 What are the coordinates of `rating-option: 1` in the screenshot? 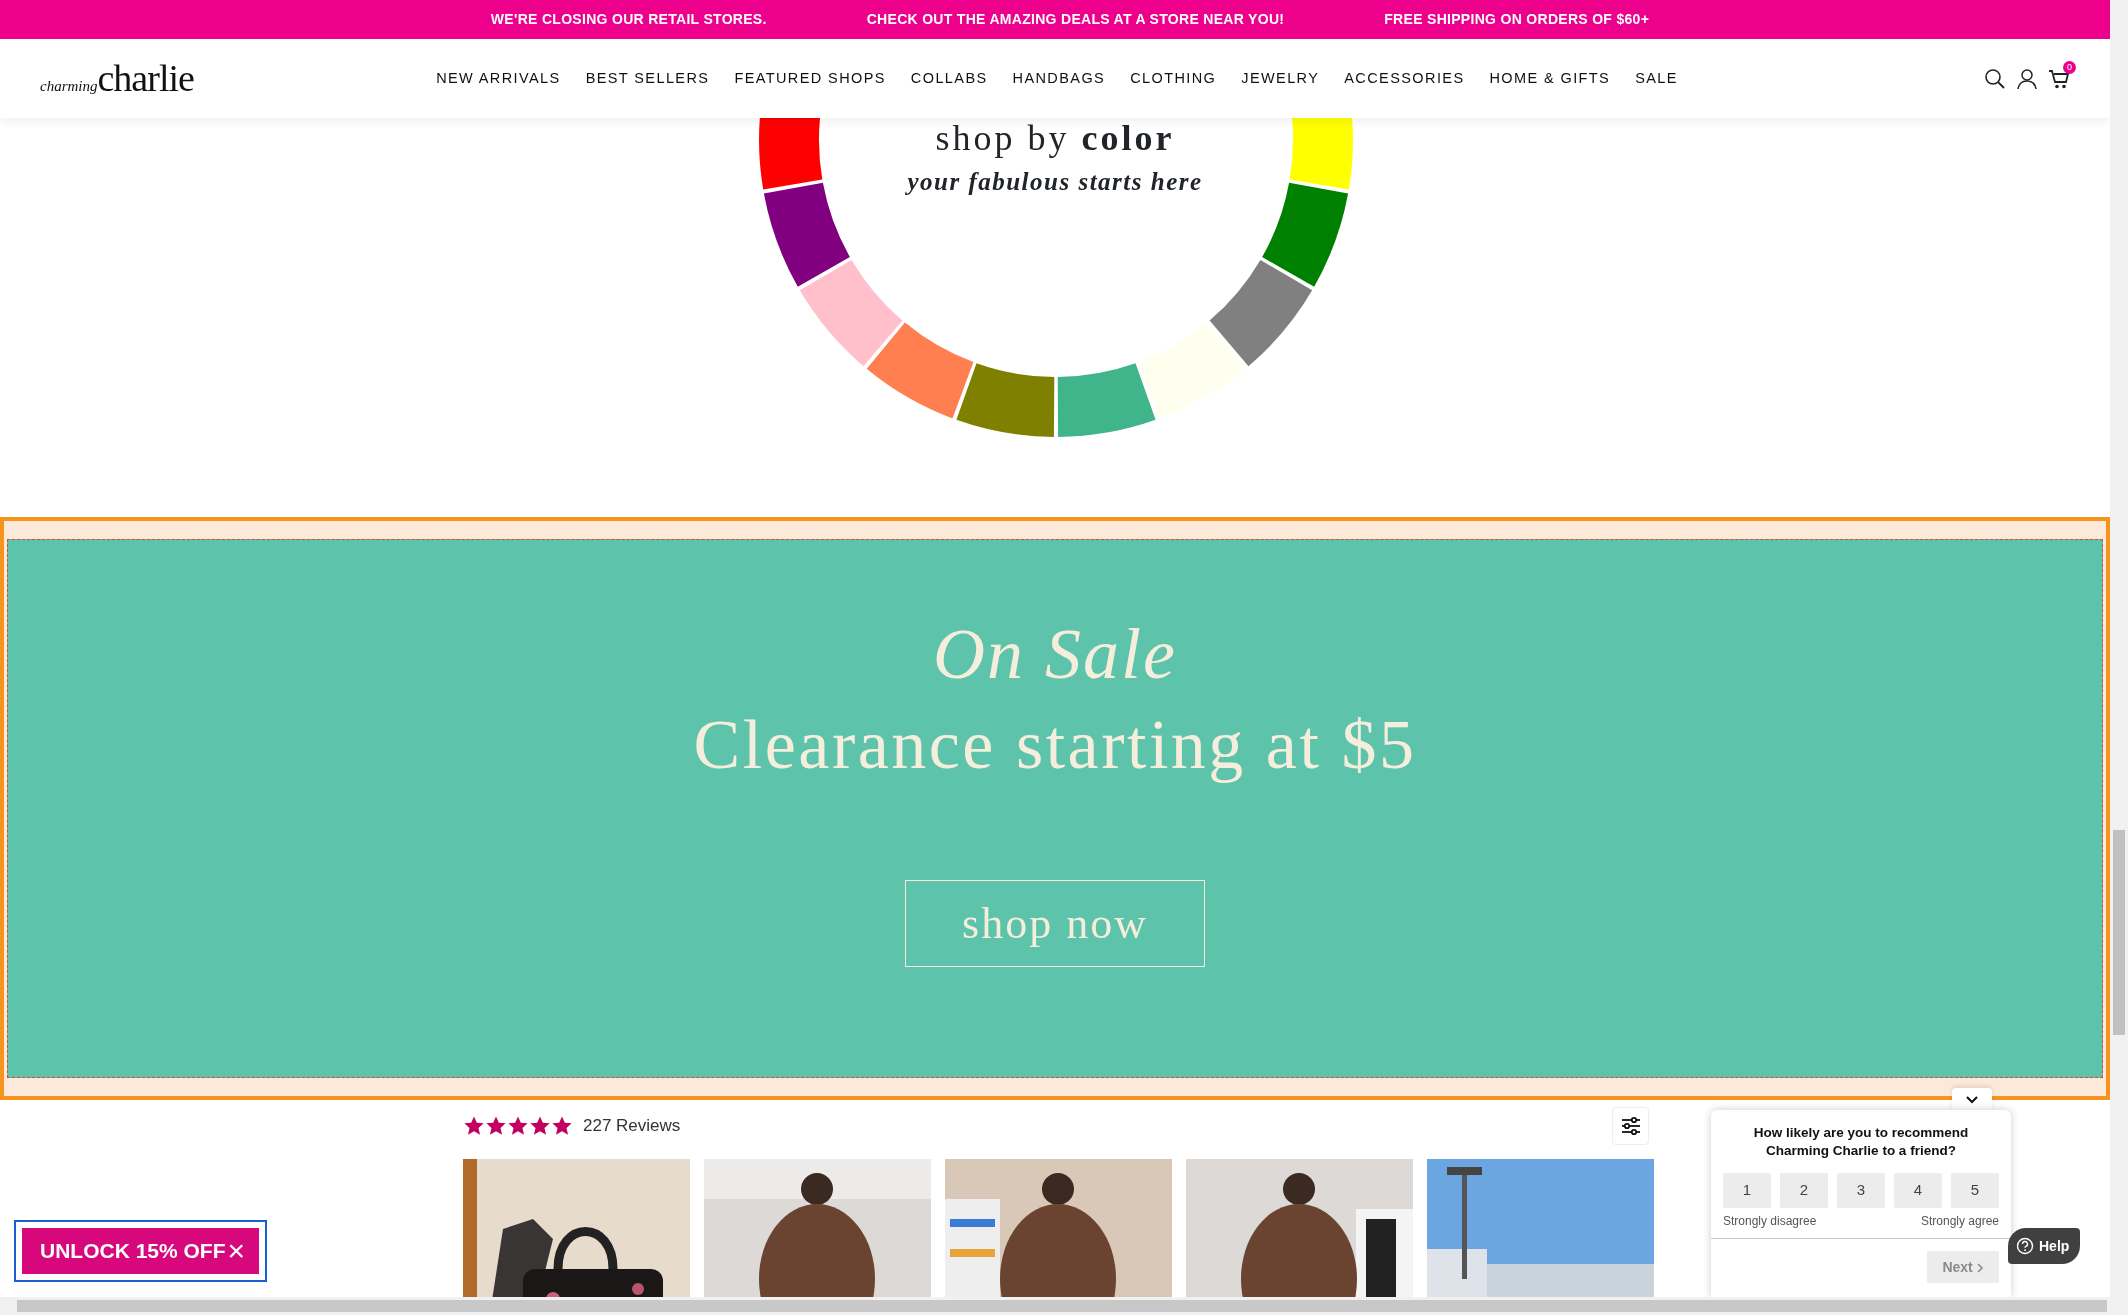 It's located at (1747, 1191).